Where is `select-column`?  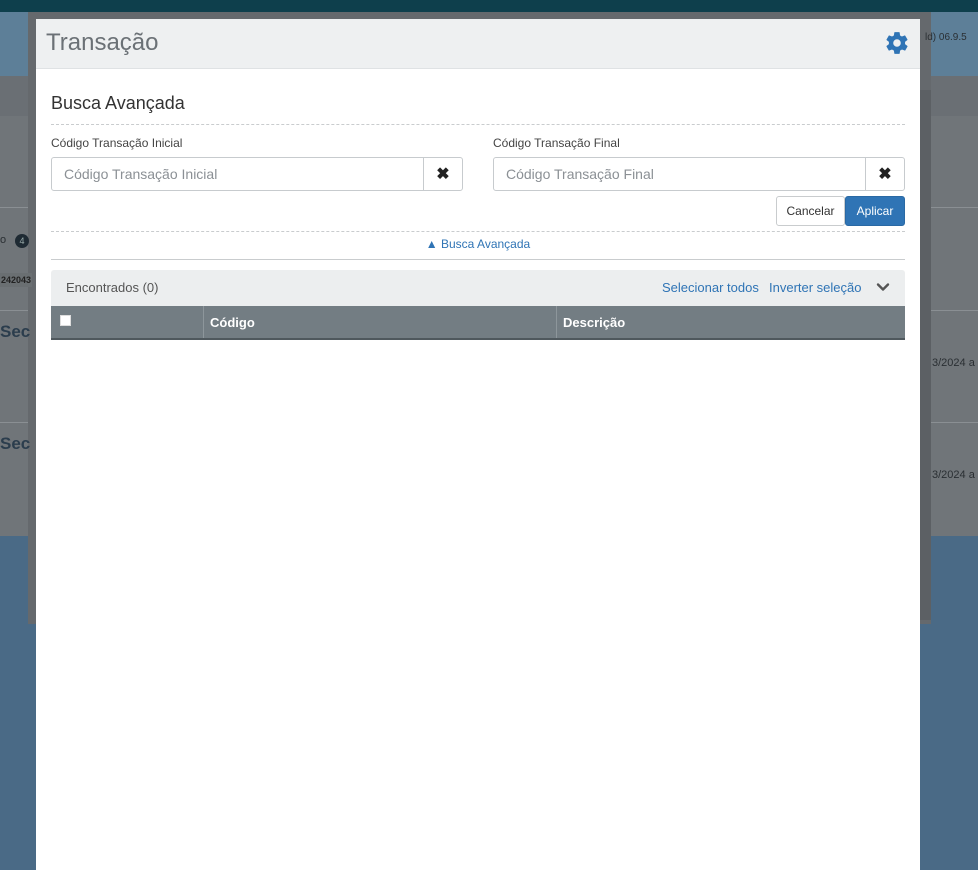 select-column is located at coordinates (127, 322).